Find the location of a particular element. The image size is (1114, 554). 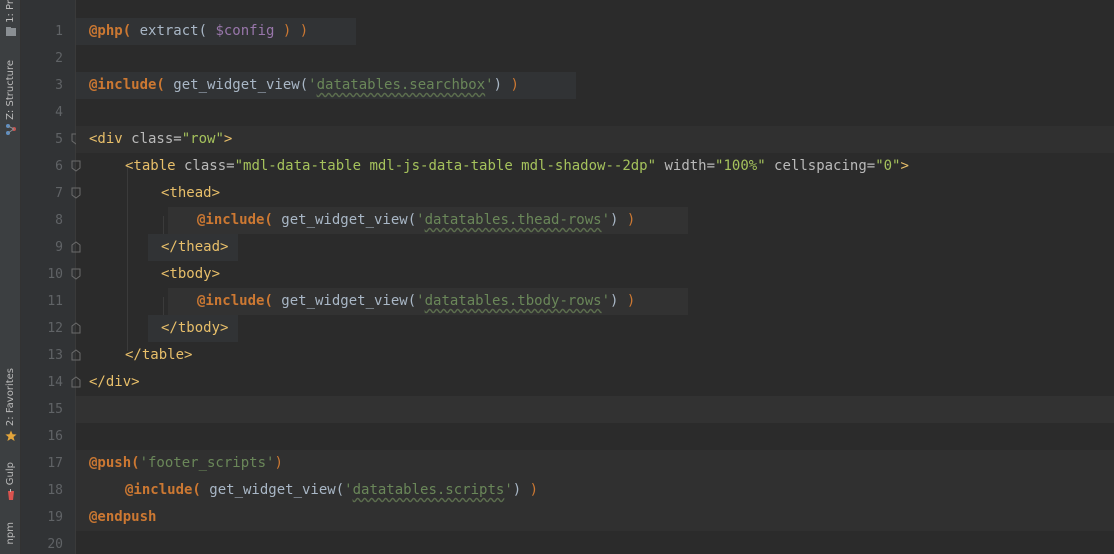

php-variable: $config is located at coordinates (245, 31).